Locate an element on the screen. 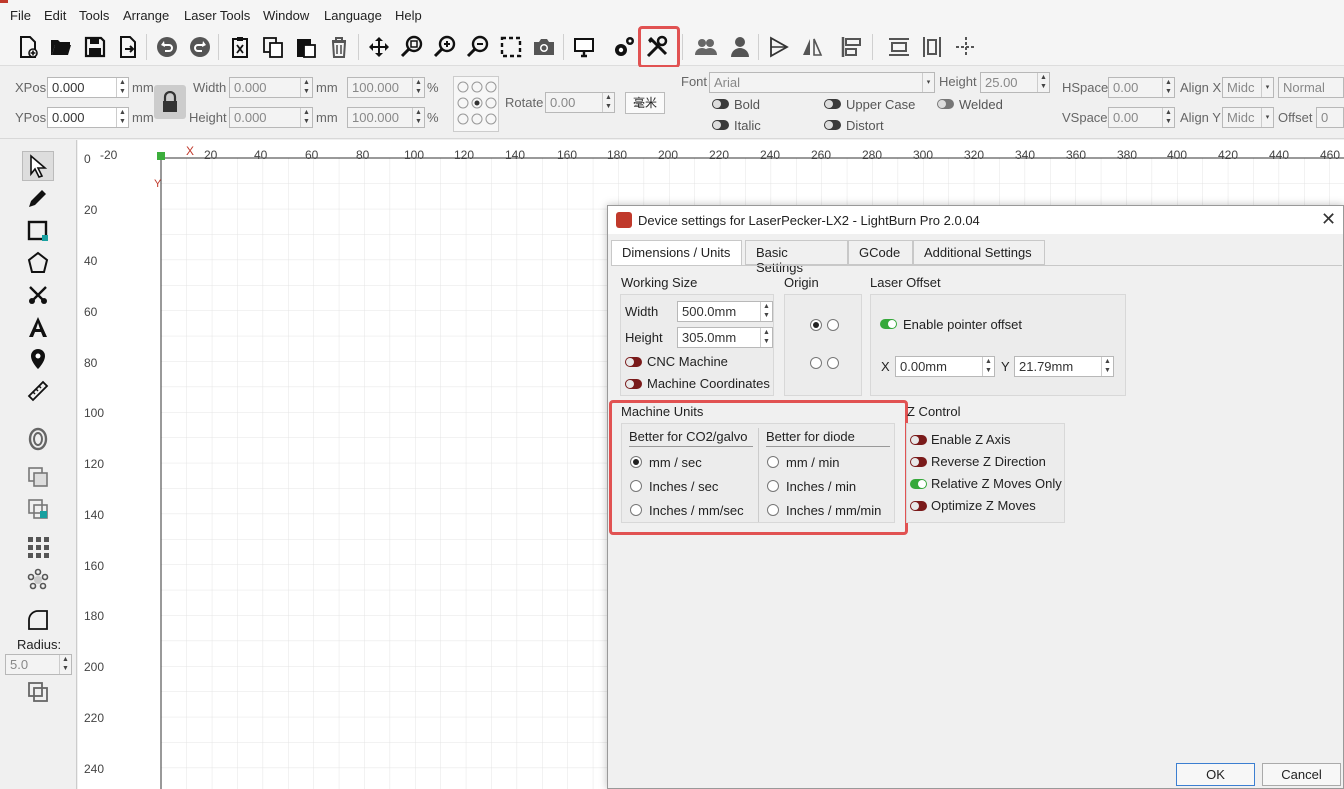 The image size is (1344, 789). lock-ratio-icon is located at coordinates (170, 102).